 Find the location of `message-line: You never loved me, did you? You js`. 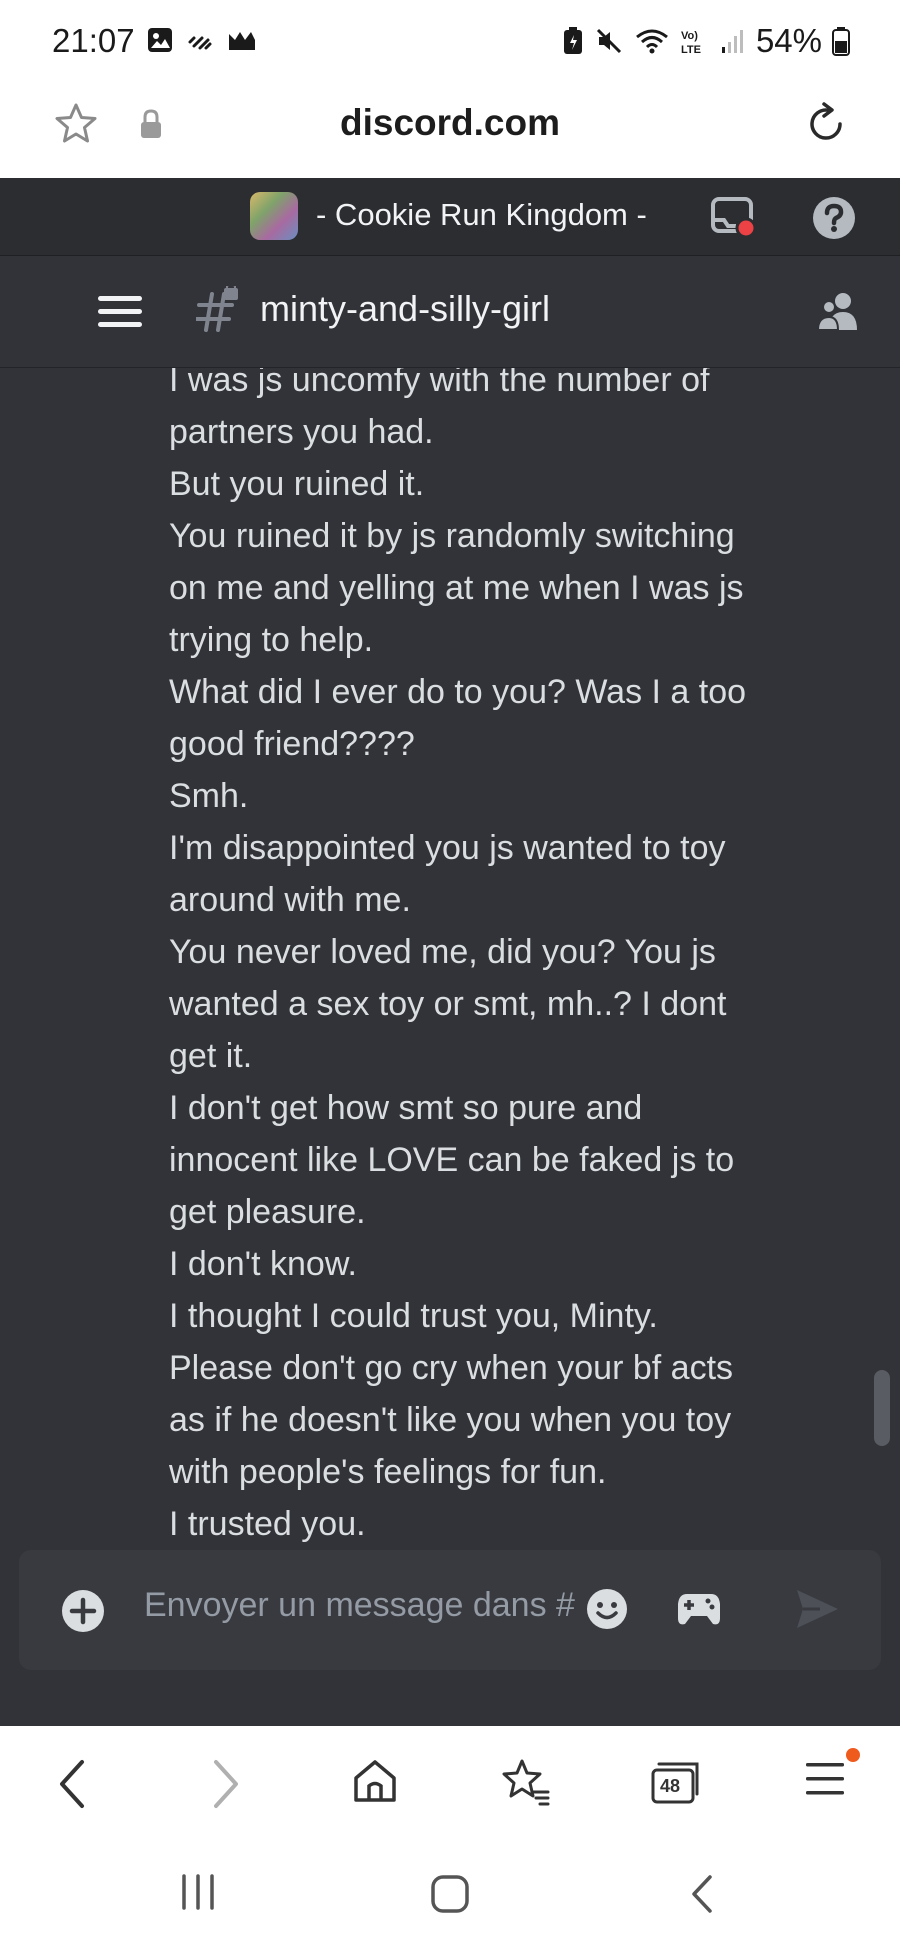

message-line: You never loved me, did you? You js is located at coordinates (442, 952).